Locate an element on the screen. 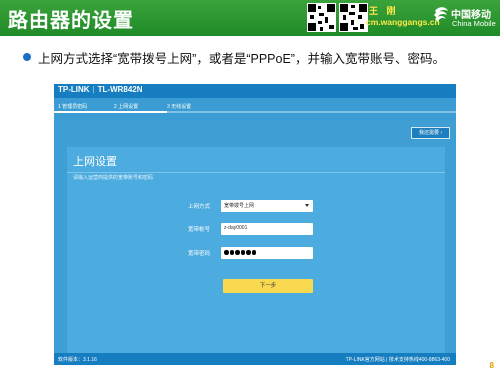  china-mobile-english: China Mobile is located at coordinates (474, 23).